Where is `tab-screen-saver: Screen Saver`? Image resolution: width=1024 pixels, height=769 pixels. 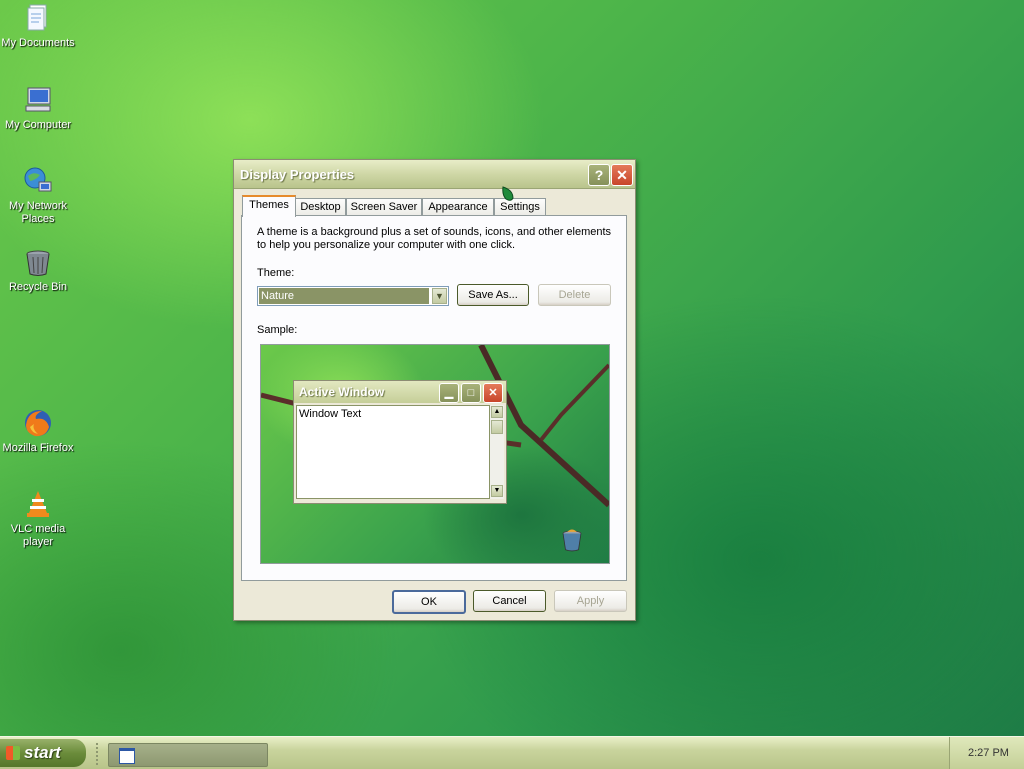
tab-screen-saver: Screen Saver is located at coordinates (384, 207).